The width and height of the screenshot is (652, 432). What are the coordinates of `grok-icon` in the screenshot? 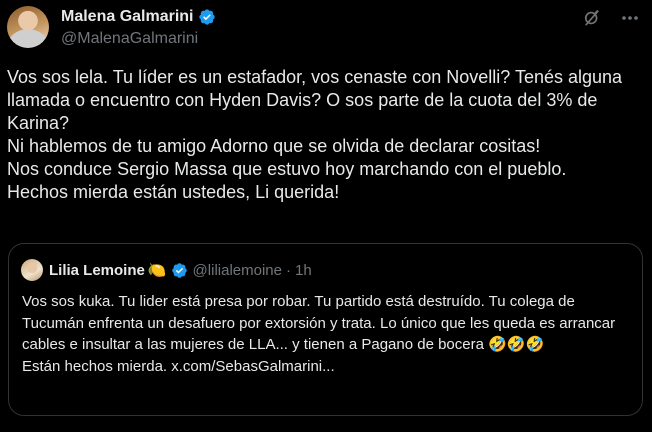 It's located at (592, 18).